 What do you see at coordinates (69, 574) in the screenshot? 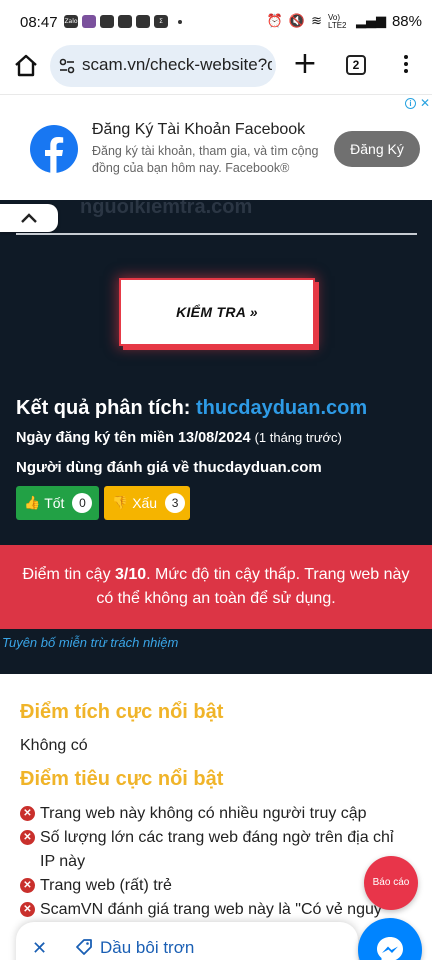
I see `alert-prefix: Điểm tin cậy` at bounding box center [69, 574].